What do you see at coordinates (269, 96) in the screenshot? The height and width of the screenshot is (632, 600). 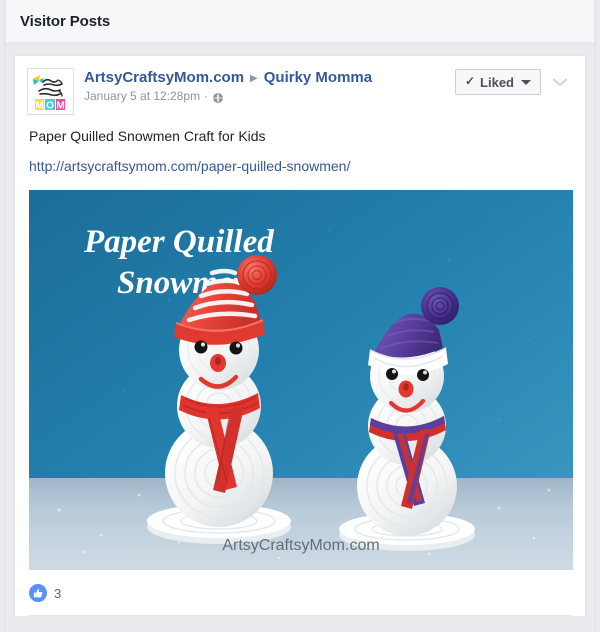 I see `post-meta: January 5 at 12:28pm ·` at bounding box center [269, 96].